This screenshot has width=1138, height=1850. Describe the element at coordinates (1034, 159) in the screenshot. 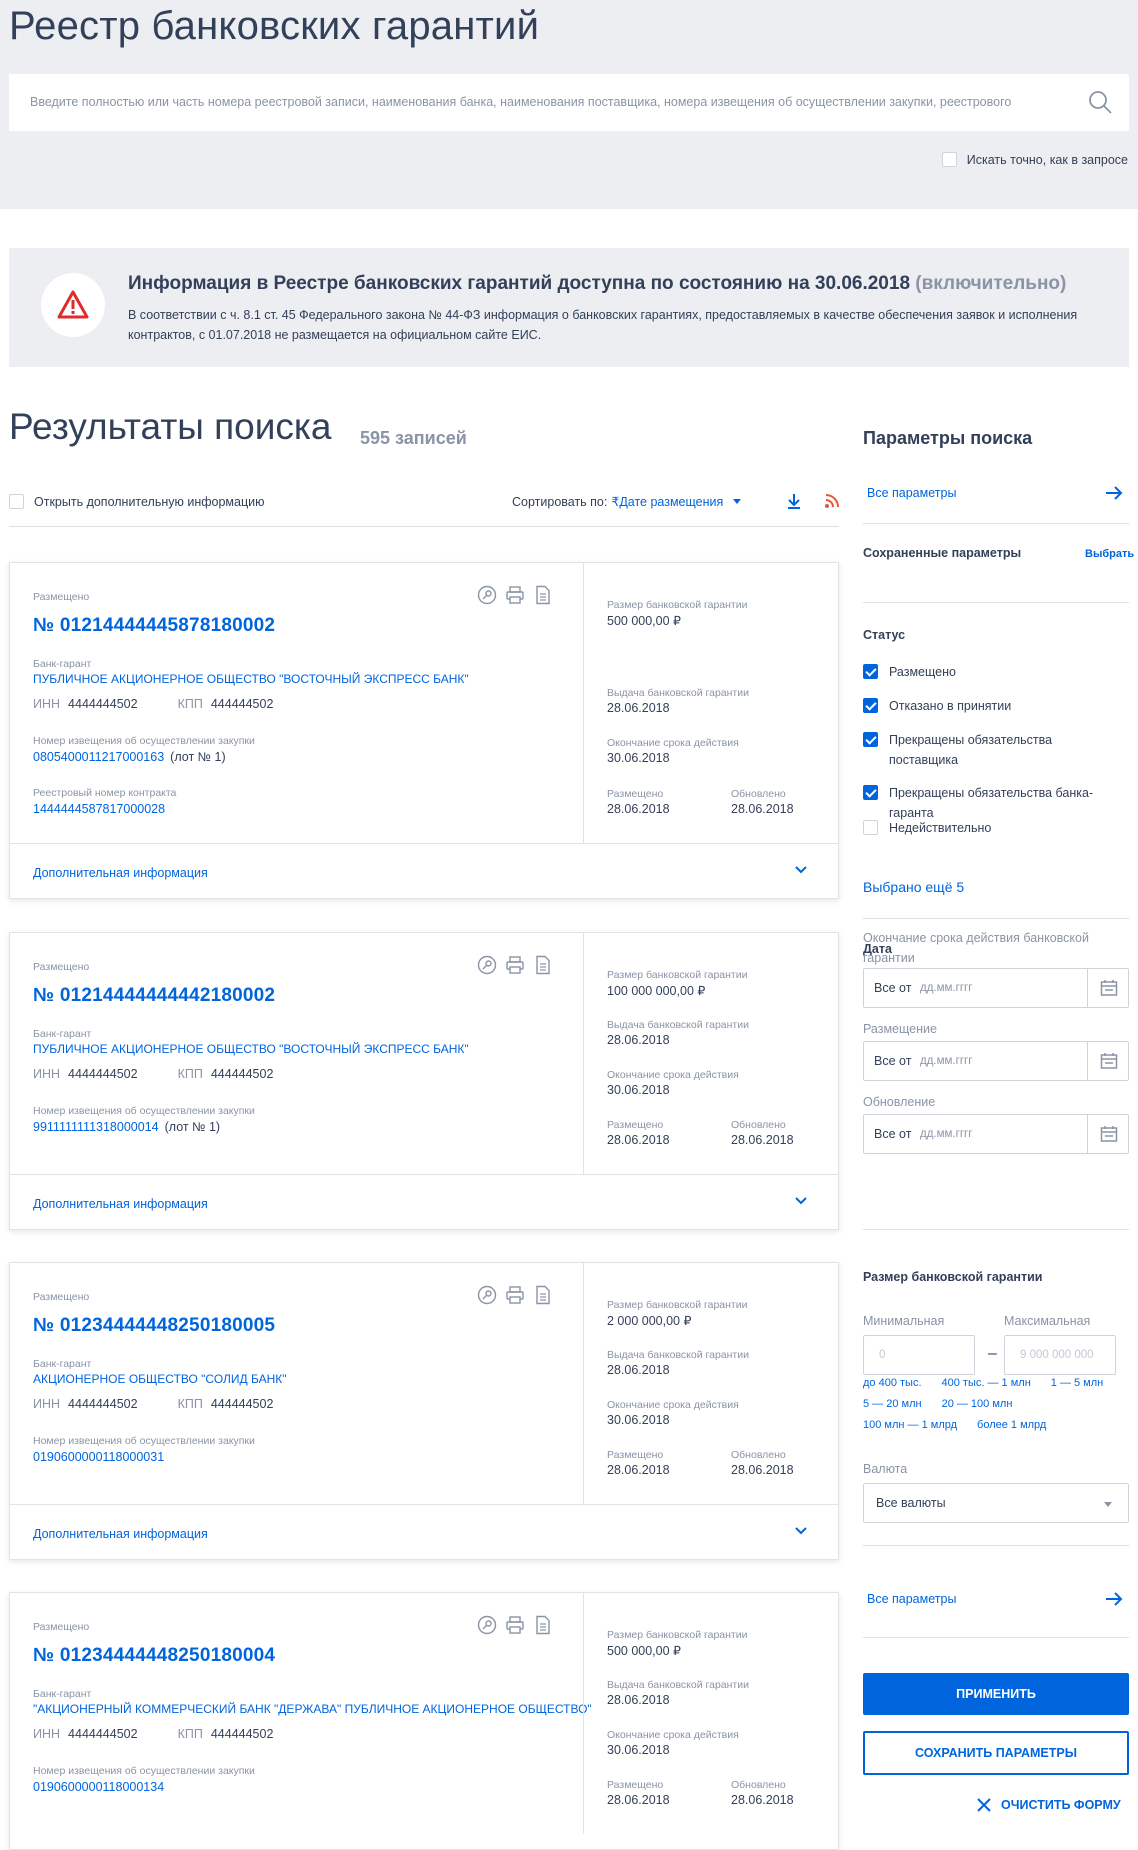

I see `exact-search-checkbox: Искать точно, как в запросе` at that location.